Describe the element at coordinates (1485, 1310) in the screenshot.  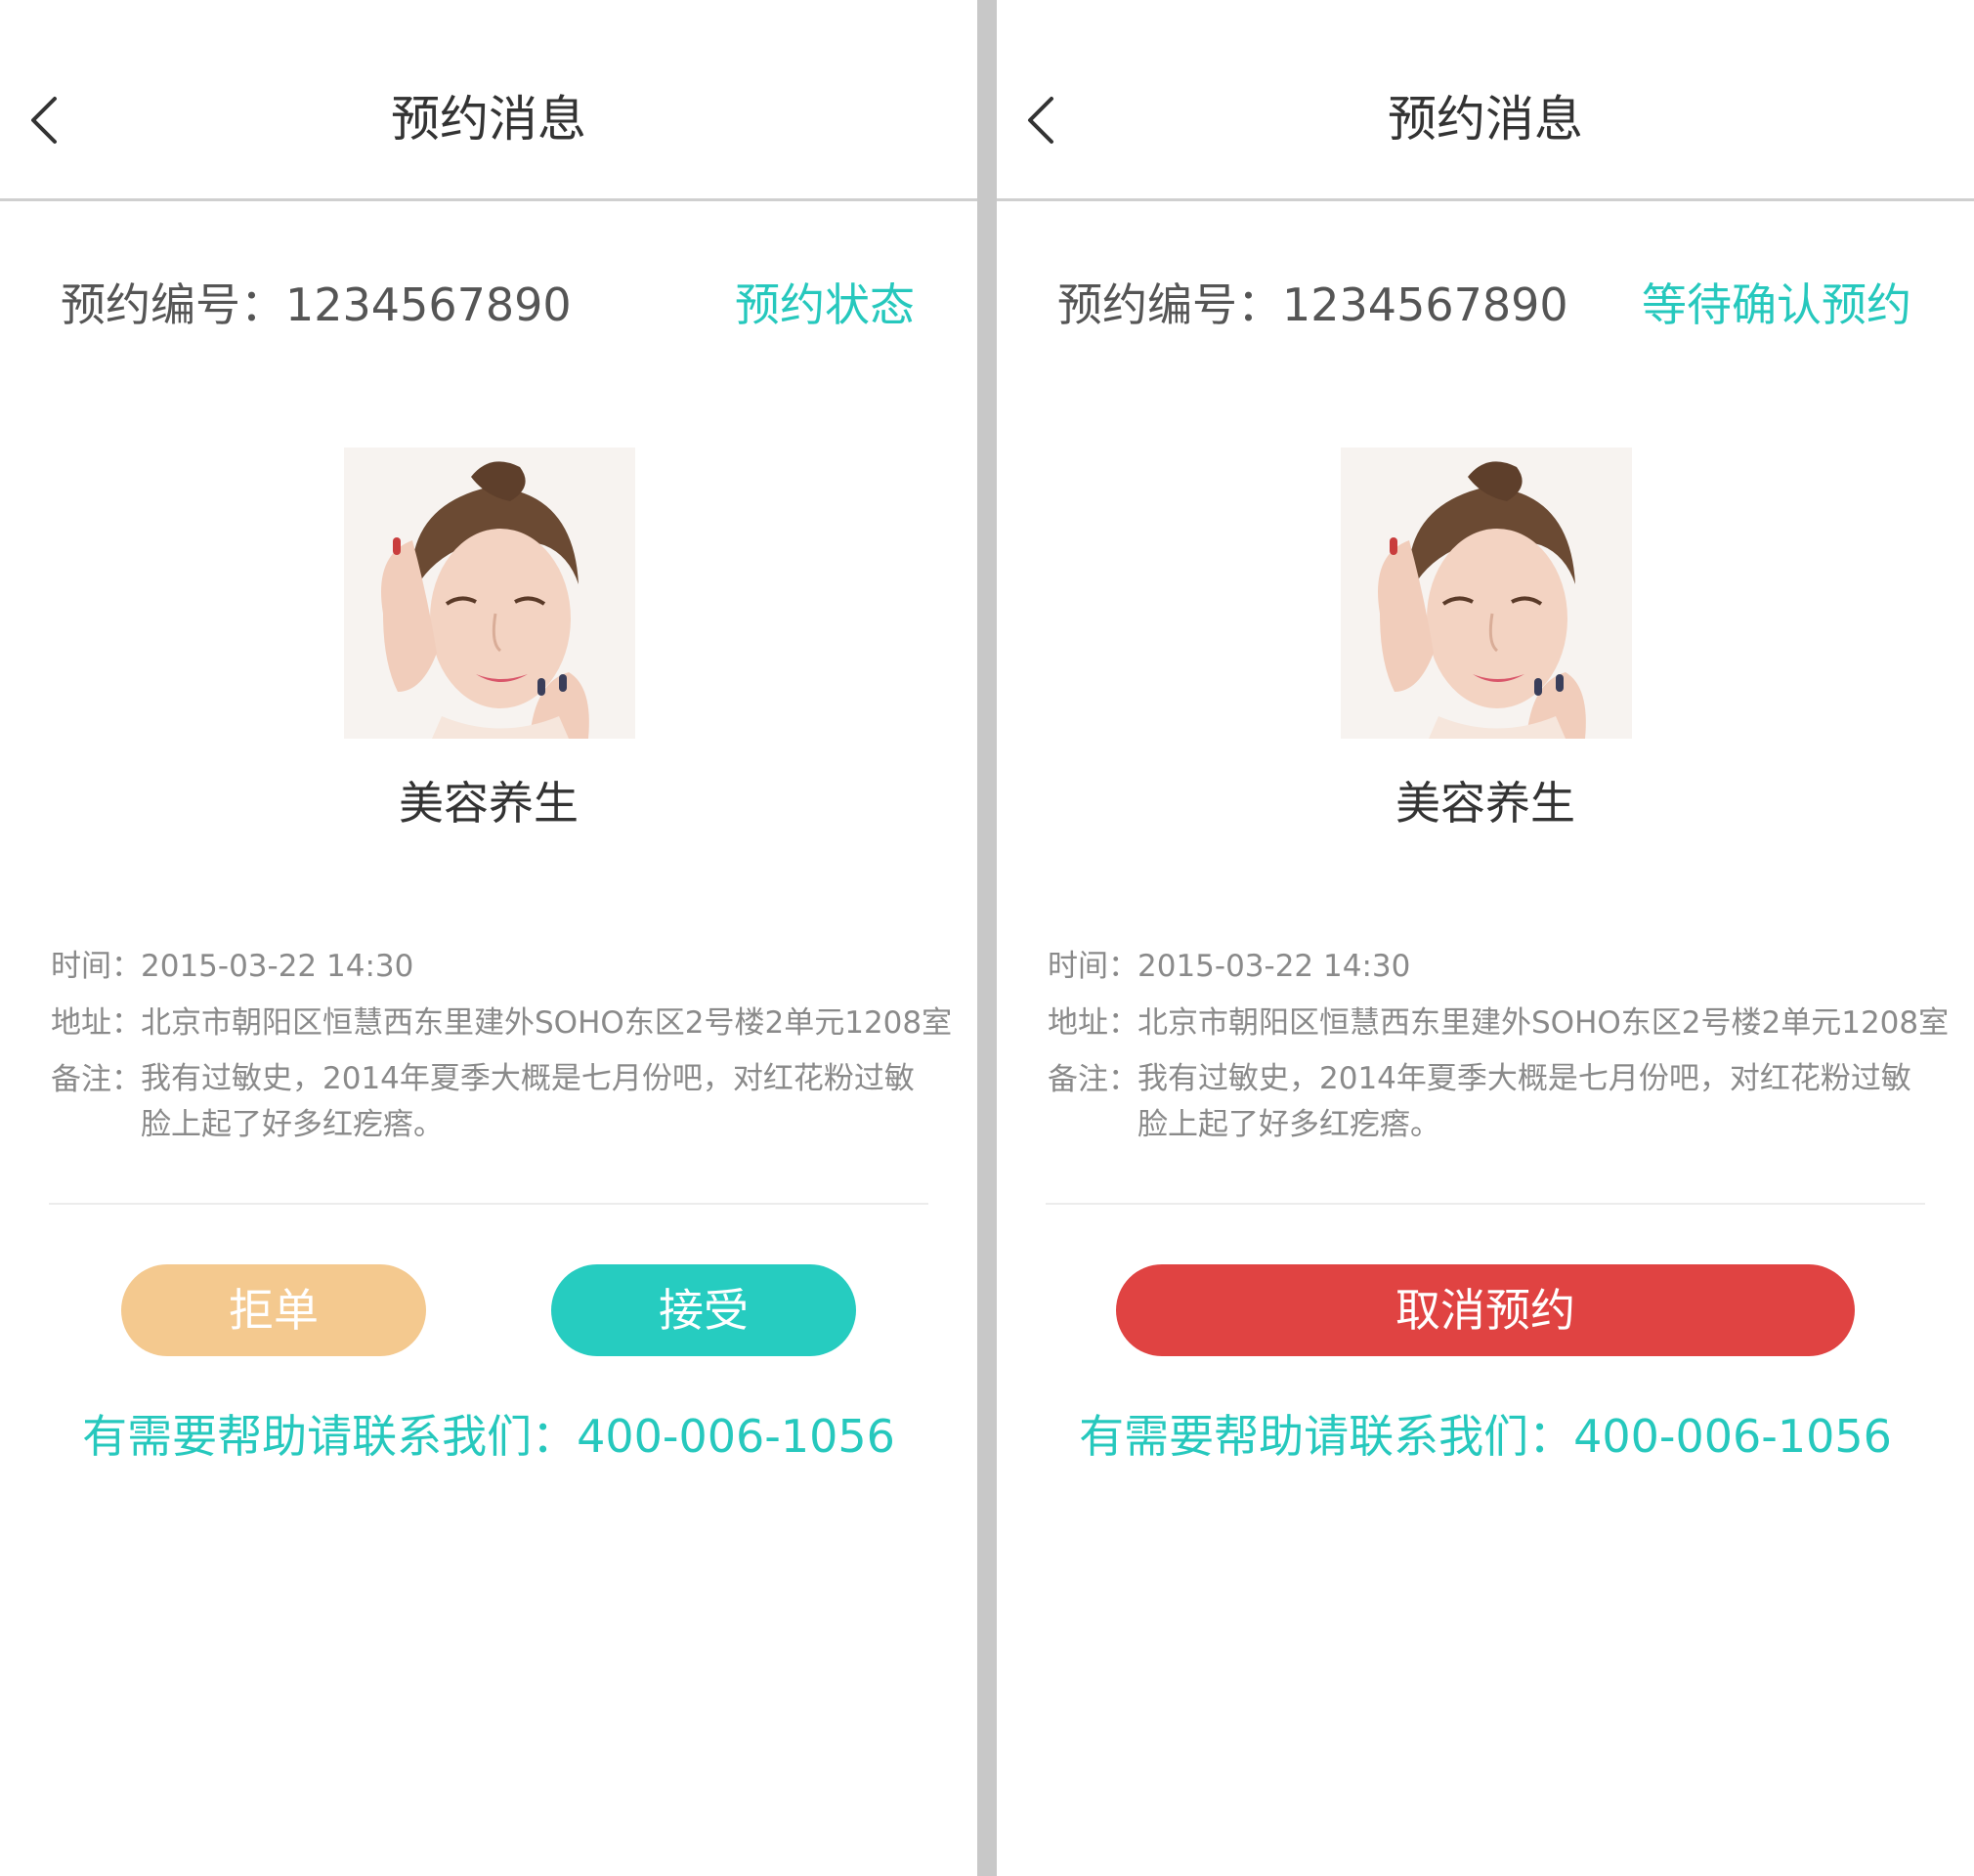
I see `cancel-appointment-button: 取消预约` at that location.